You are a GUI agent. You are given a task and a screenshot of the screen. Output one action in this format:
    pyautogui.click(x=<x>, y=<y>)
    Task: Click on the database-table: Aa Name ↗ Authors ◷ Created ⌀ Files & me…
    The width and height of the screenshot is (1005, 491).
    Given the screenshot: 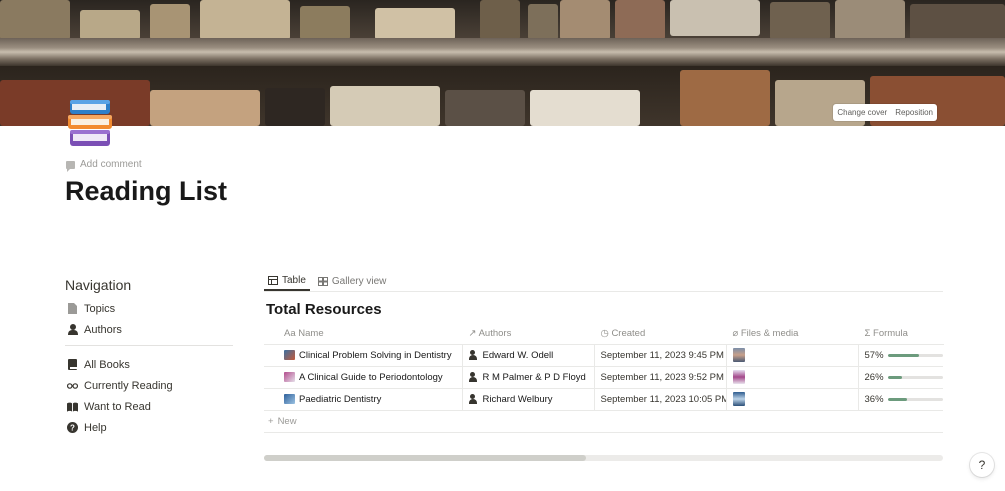 What is the action you would take?
    pyautogui.click(x=604, y=367)
    